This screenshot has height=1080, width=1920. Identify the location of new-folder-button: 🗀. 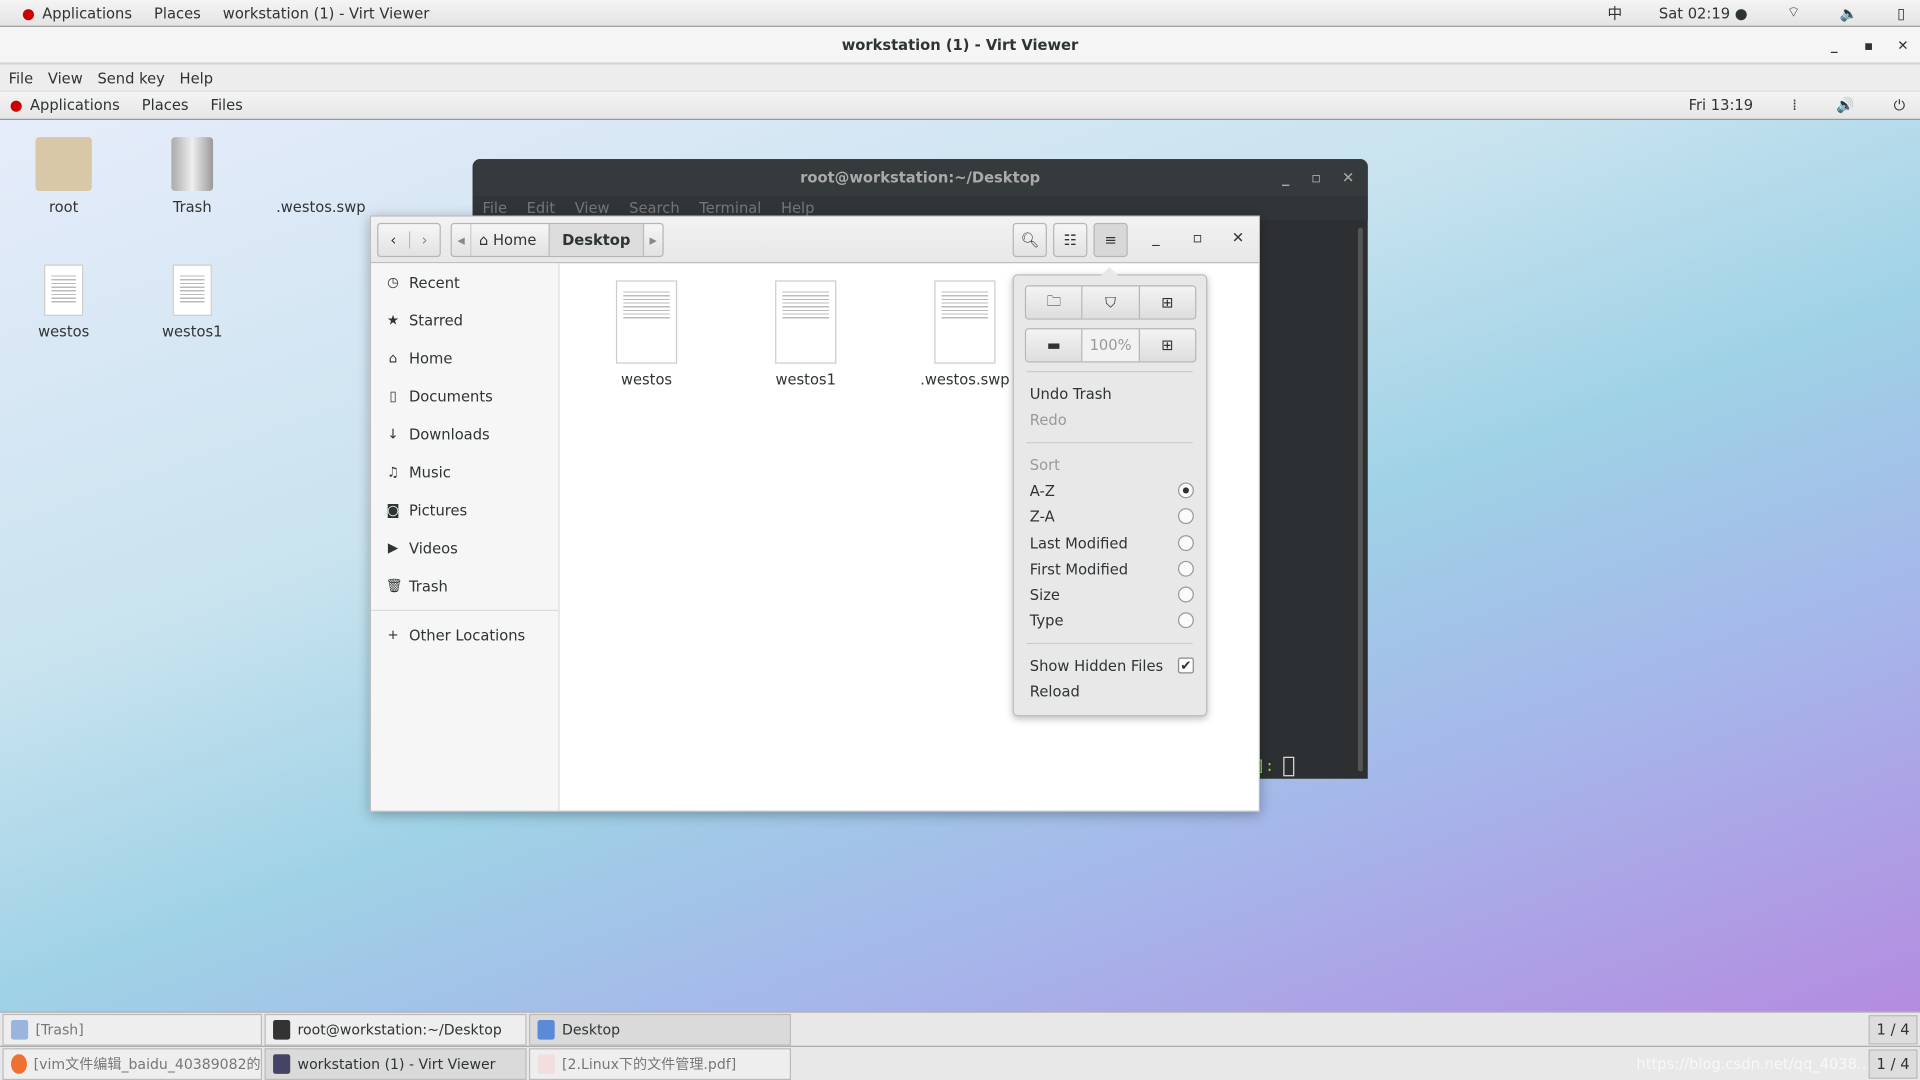
(1054, 302).